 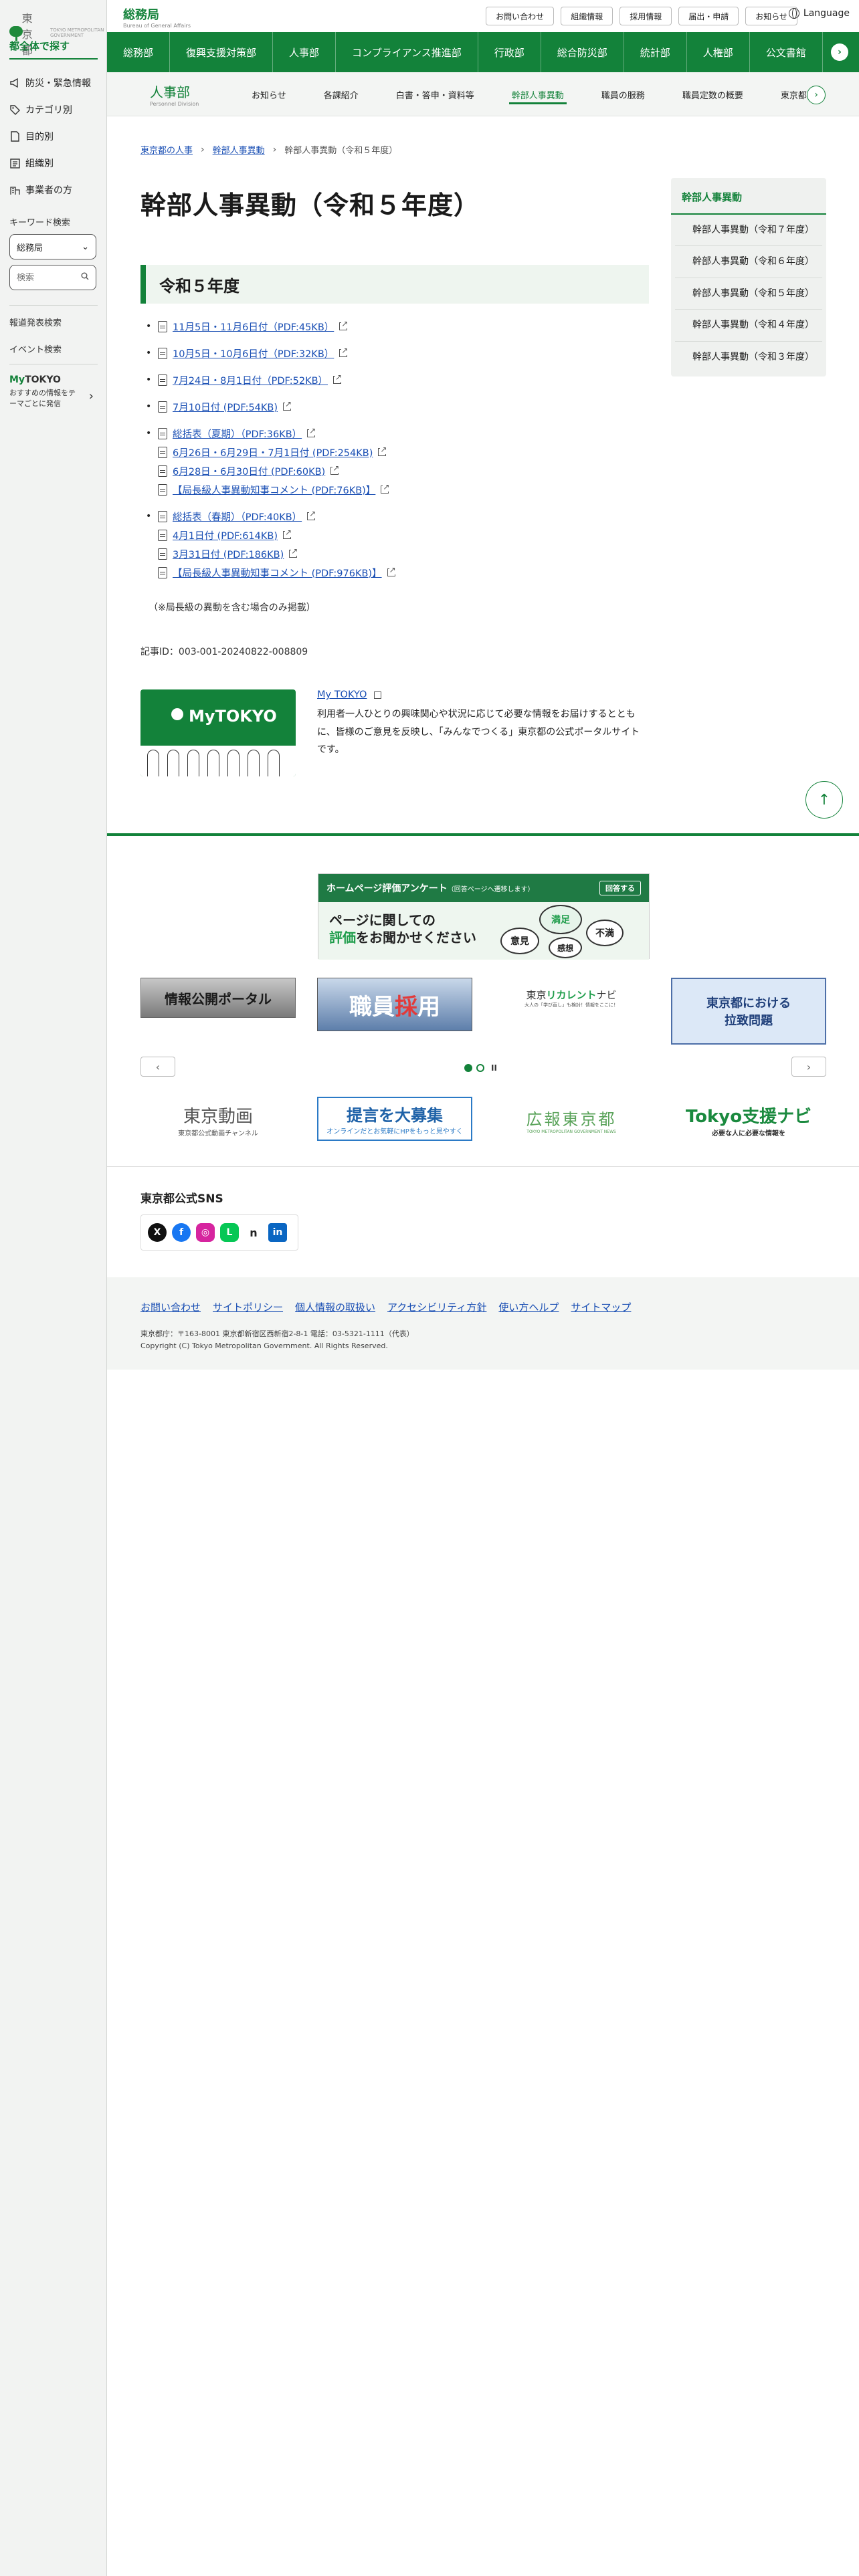 I want to click on tokyo-video-banner: 東京動画 東京都公式動画チャンネル, so click(x=218, y=1120).